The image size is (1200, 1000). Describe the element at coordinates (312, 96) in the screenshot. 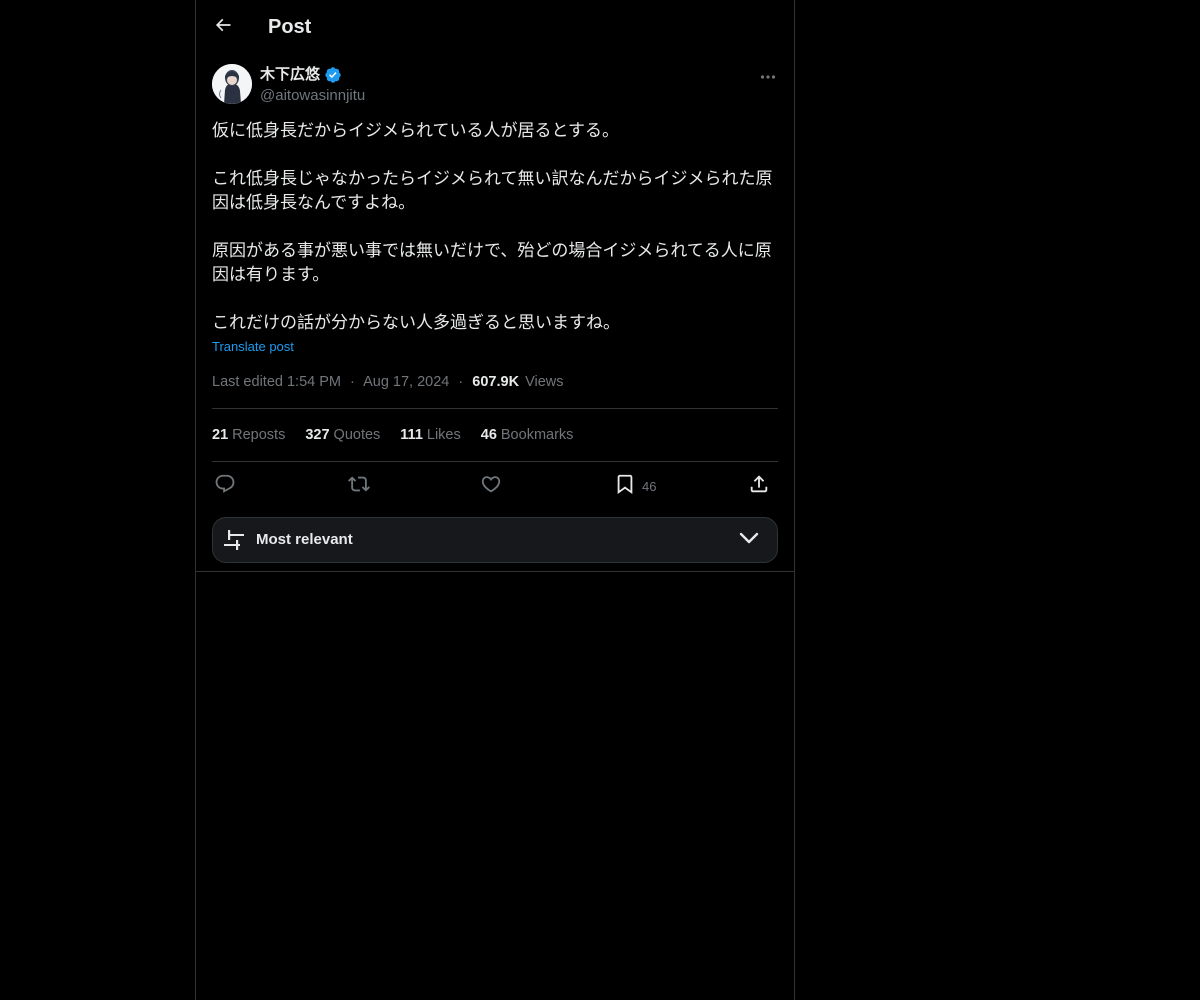

I see `author-handle: @aitowasinnjitu` at that location.